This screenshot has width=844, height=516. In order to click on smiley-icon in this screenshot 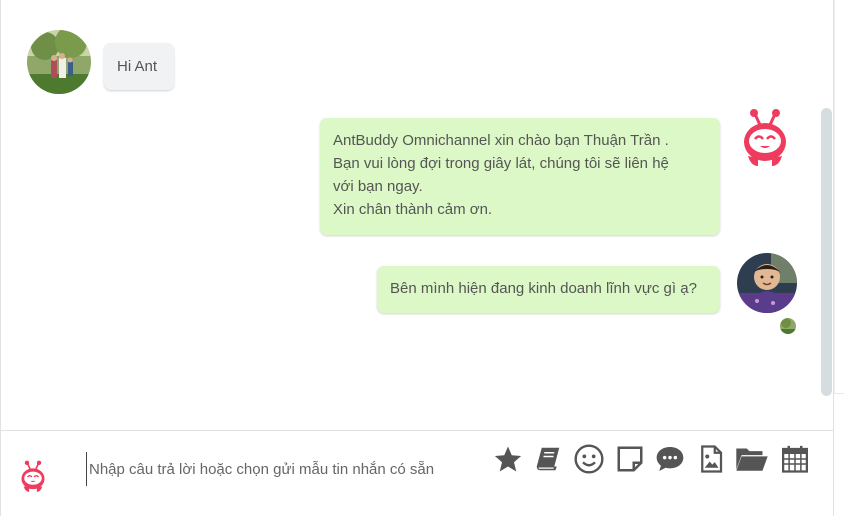, I will do `click(589, 459)`.